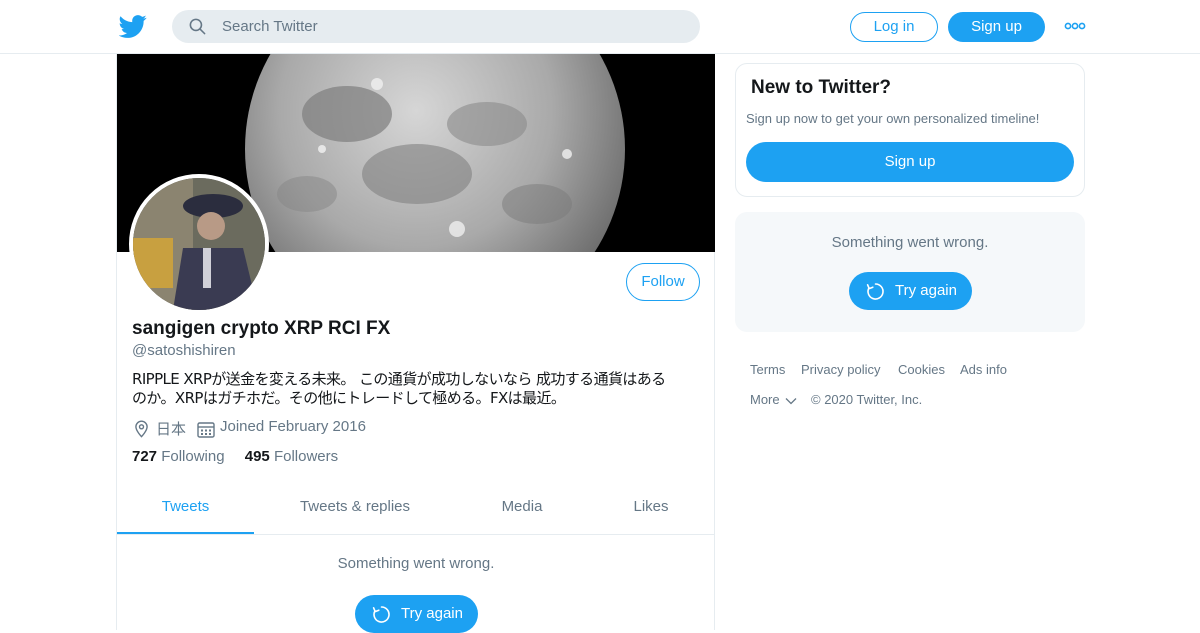 The width and height of the screenshot is (1200, 633). I want to click on avatar, so click(199, 244).